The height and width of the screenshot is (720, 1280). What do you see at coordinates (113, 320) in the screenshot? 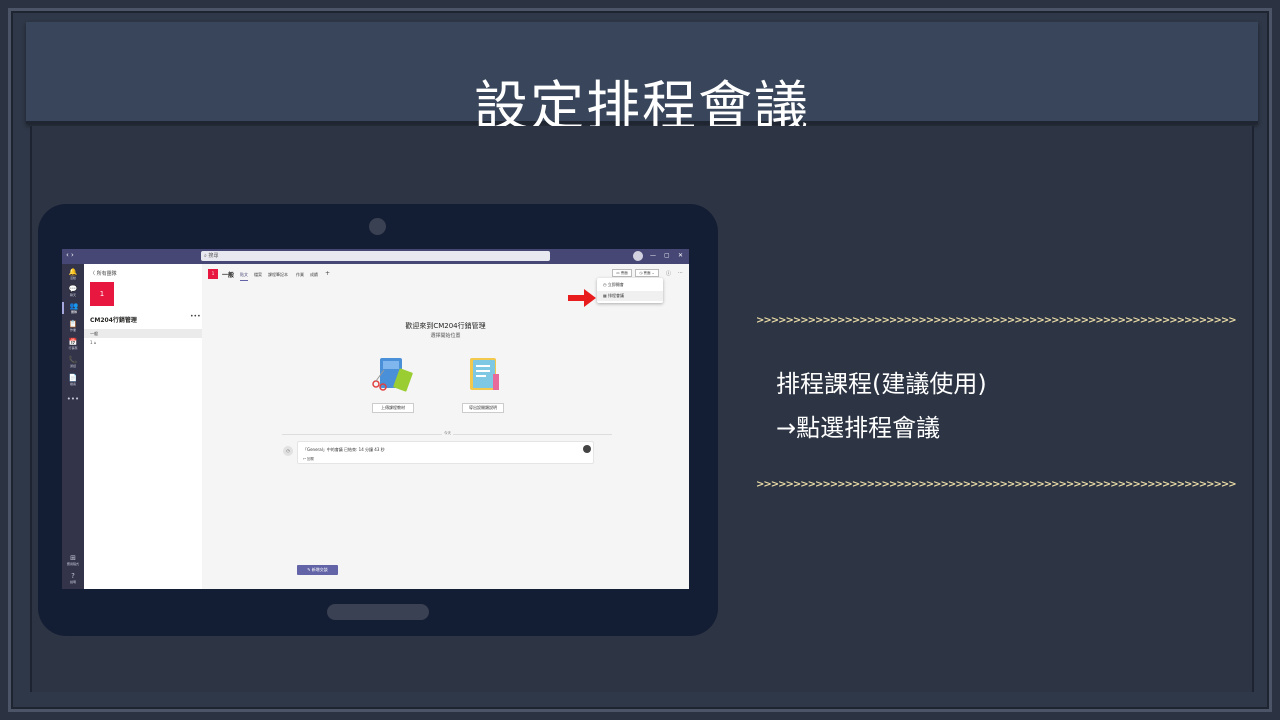
I see `team-name: CM204行銷管理` at bounding box center [113, 320].